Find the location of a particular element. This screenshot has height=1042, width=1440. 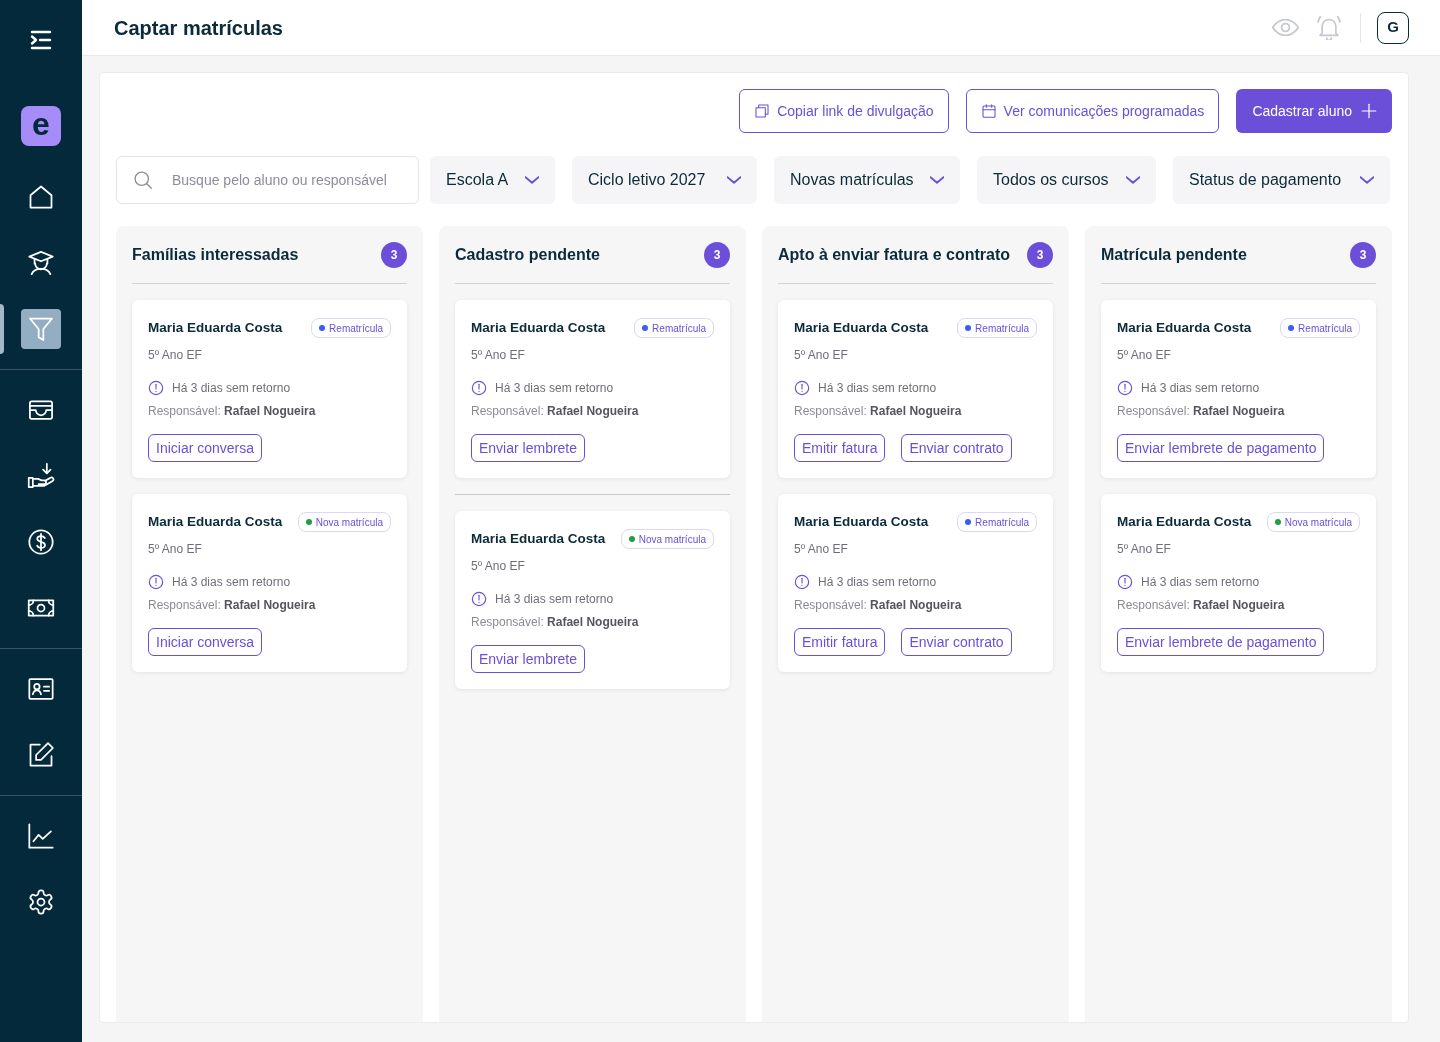

filter-dropdown: Todos os cursos is located at coordinates (1066, 180).